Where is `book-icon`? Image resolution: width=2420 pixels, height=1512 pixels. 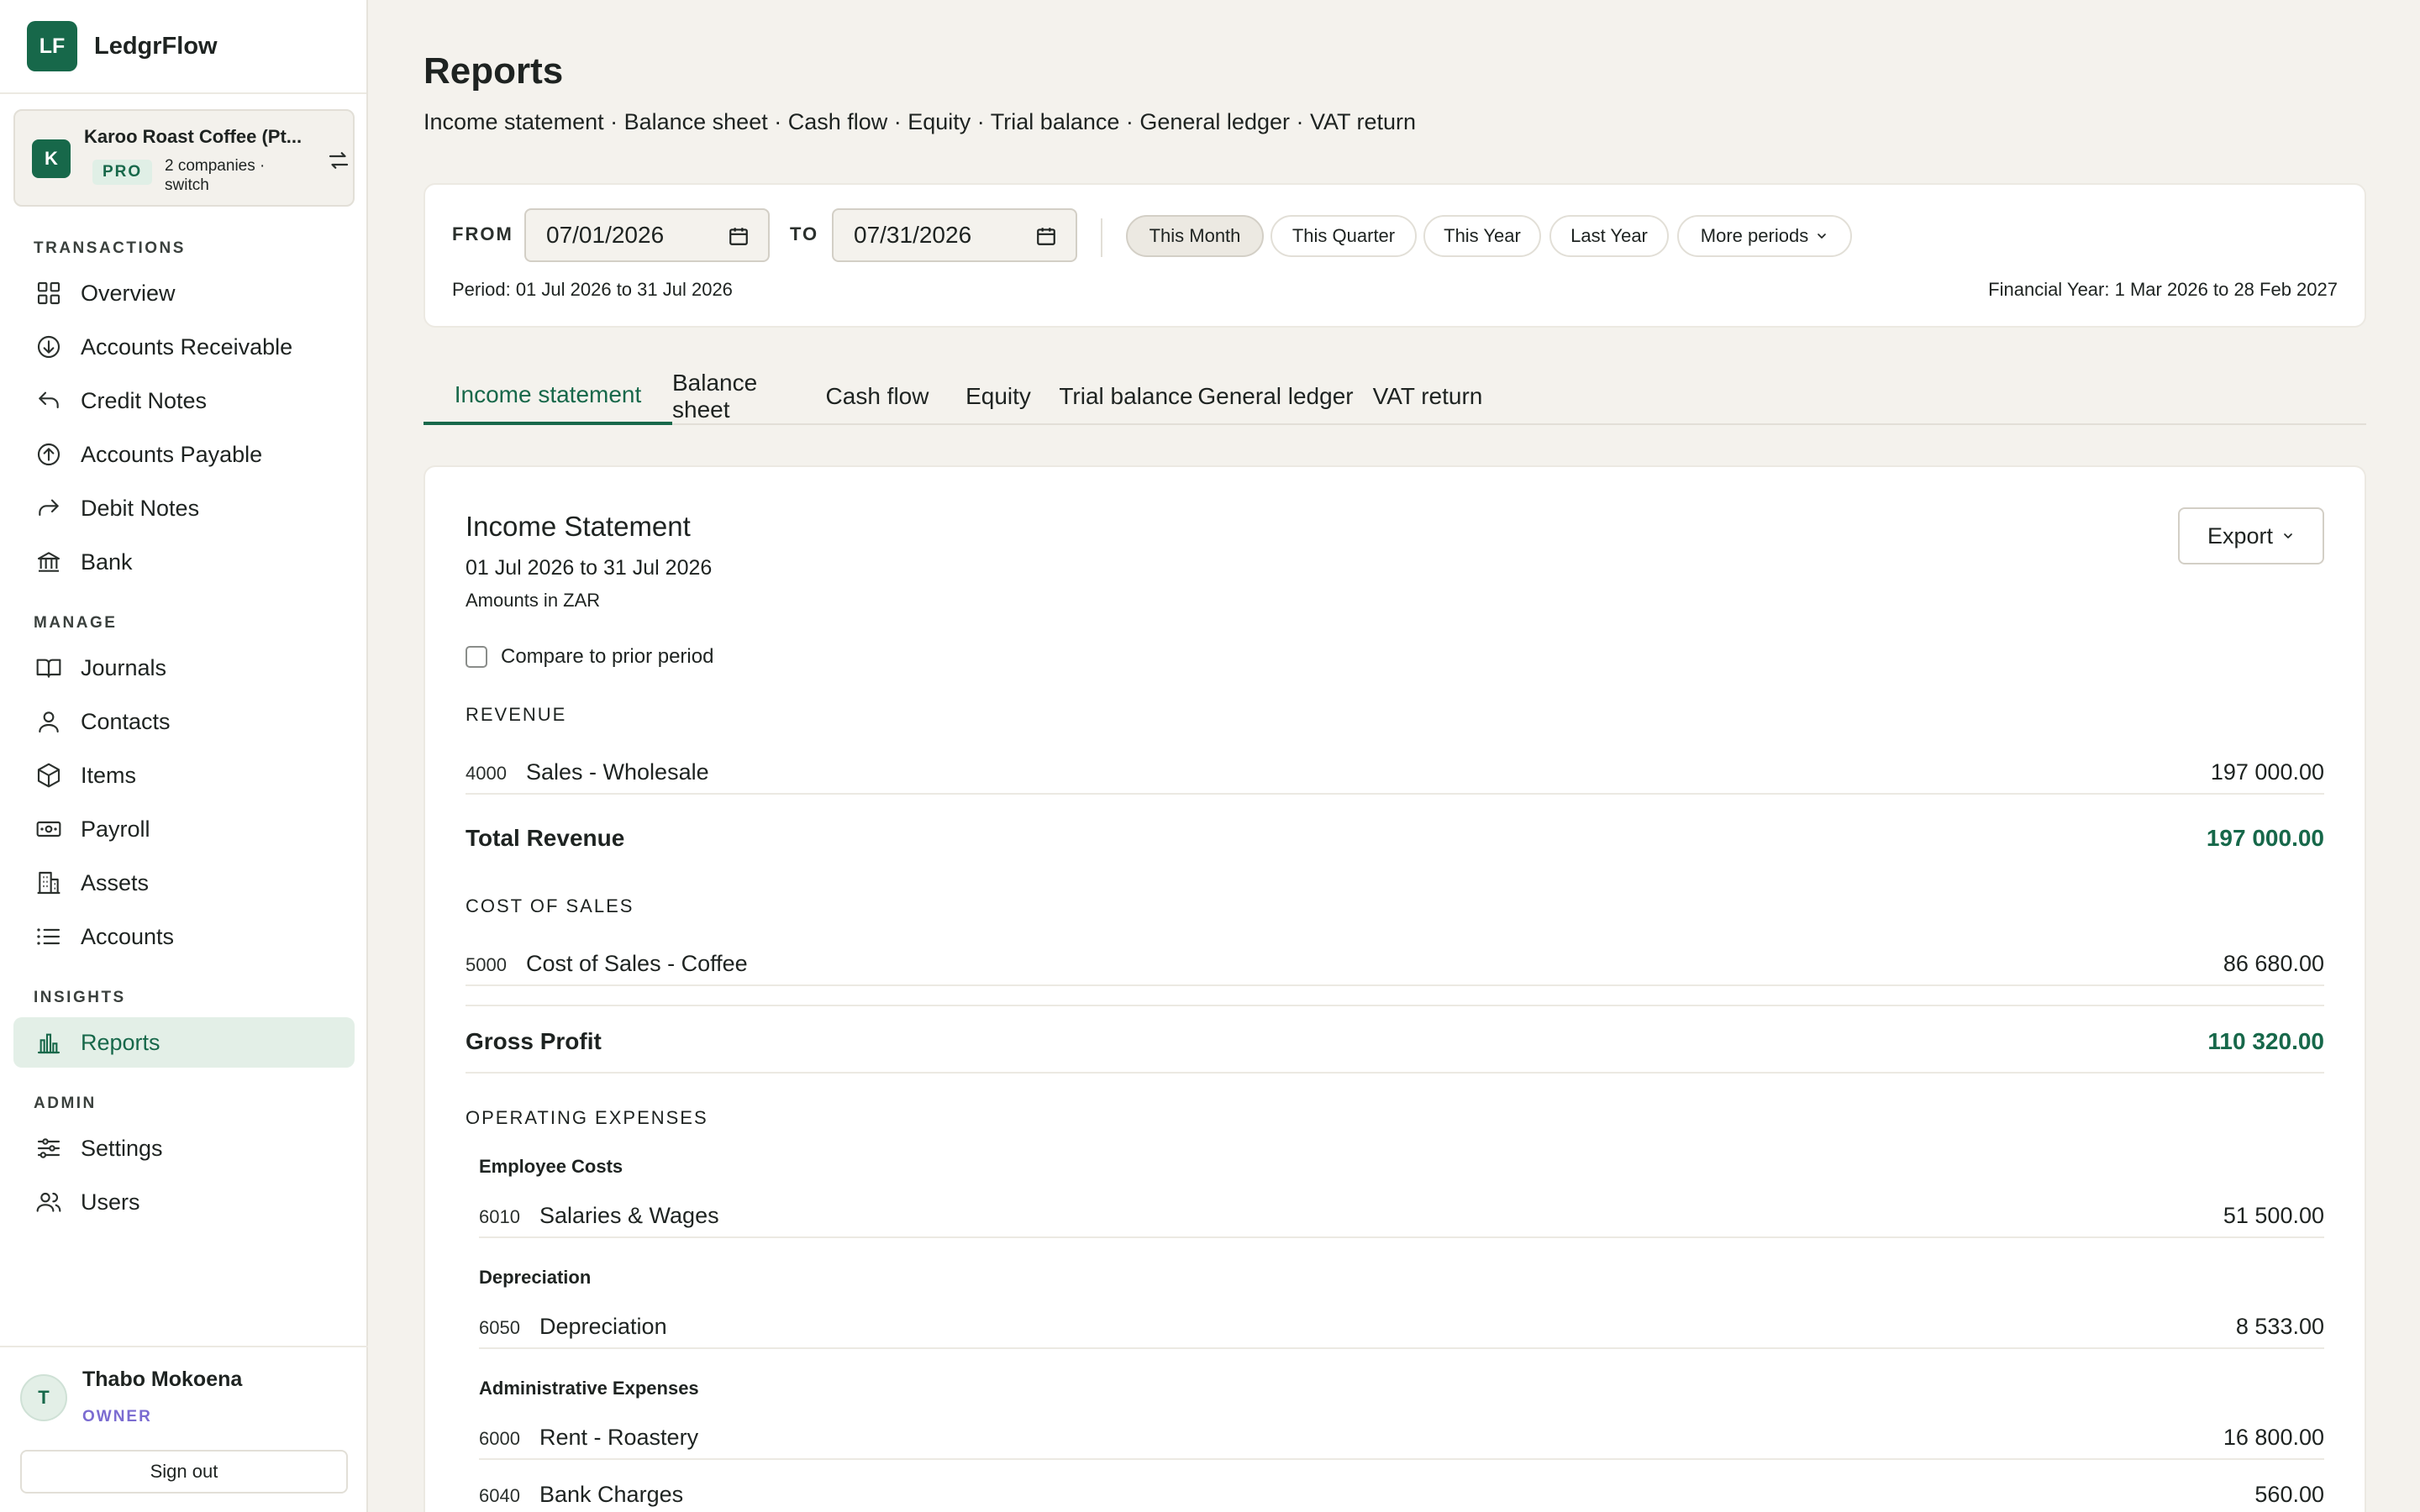
book-icon is located at coordinates (49, 668).